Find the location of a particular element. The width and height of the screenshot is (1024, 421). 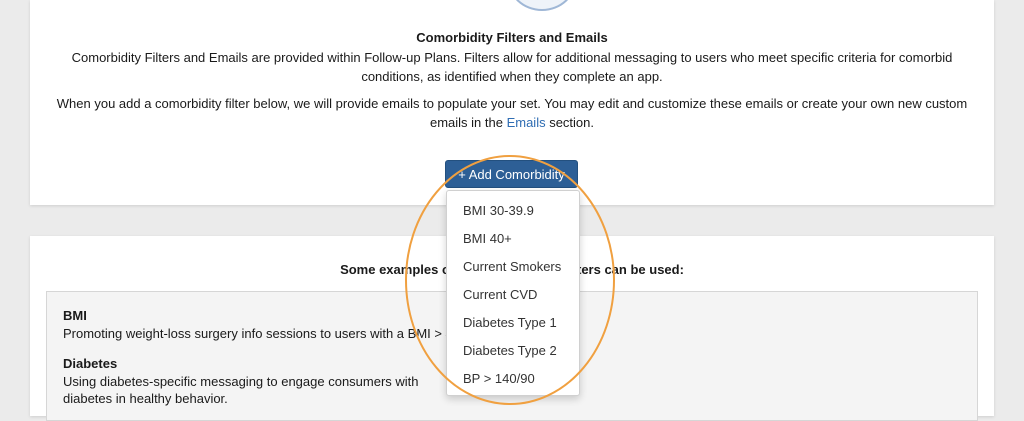

add-comorbidity-button: + Add Comorbidity is located at coordinates (511, 174).